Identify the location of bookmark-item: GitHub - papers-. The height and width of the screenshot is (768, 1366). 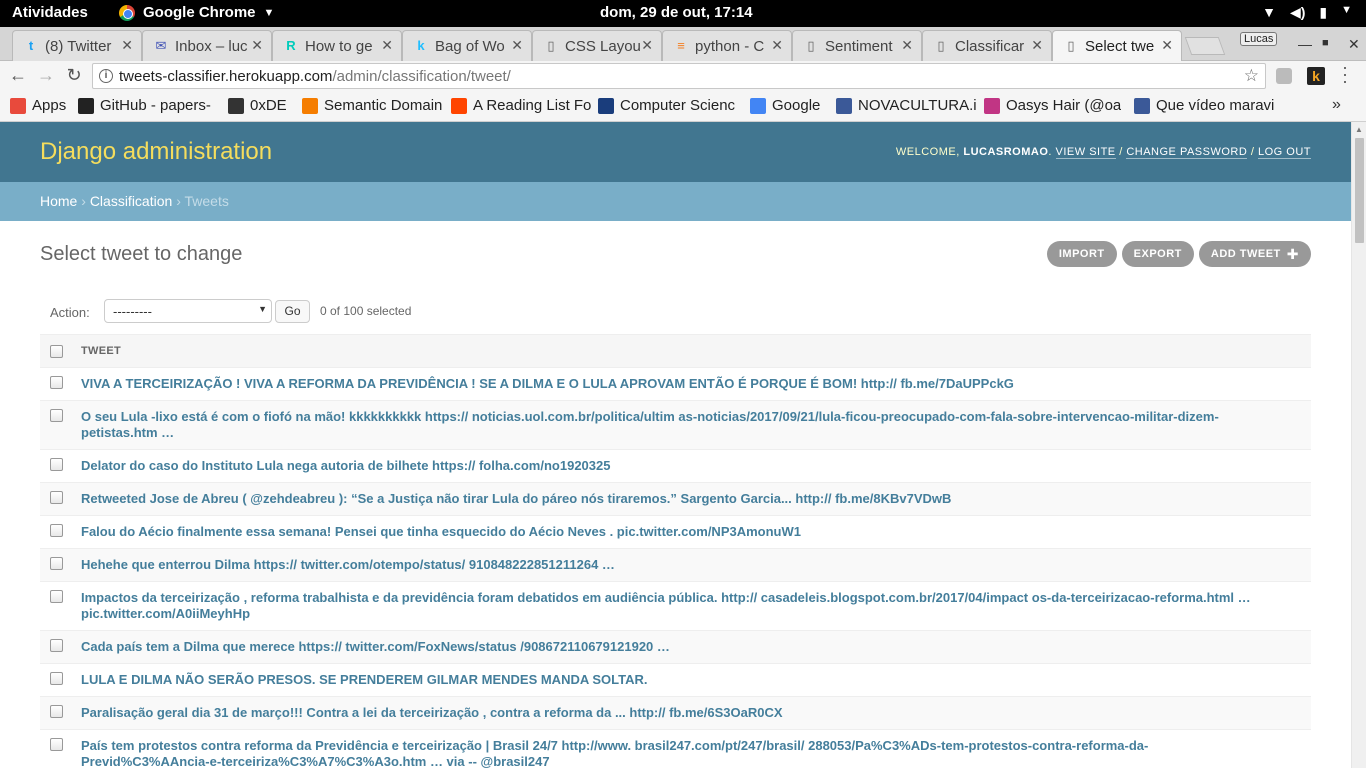
(144, 105).